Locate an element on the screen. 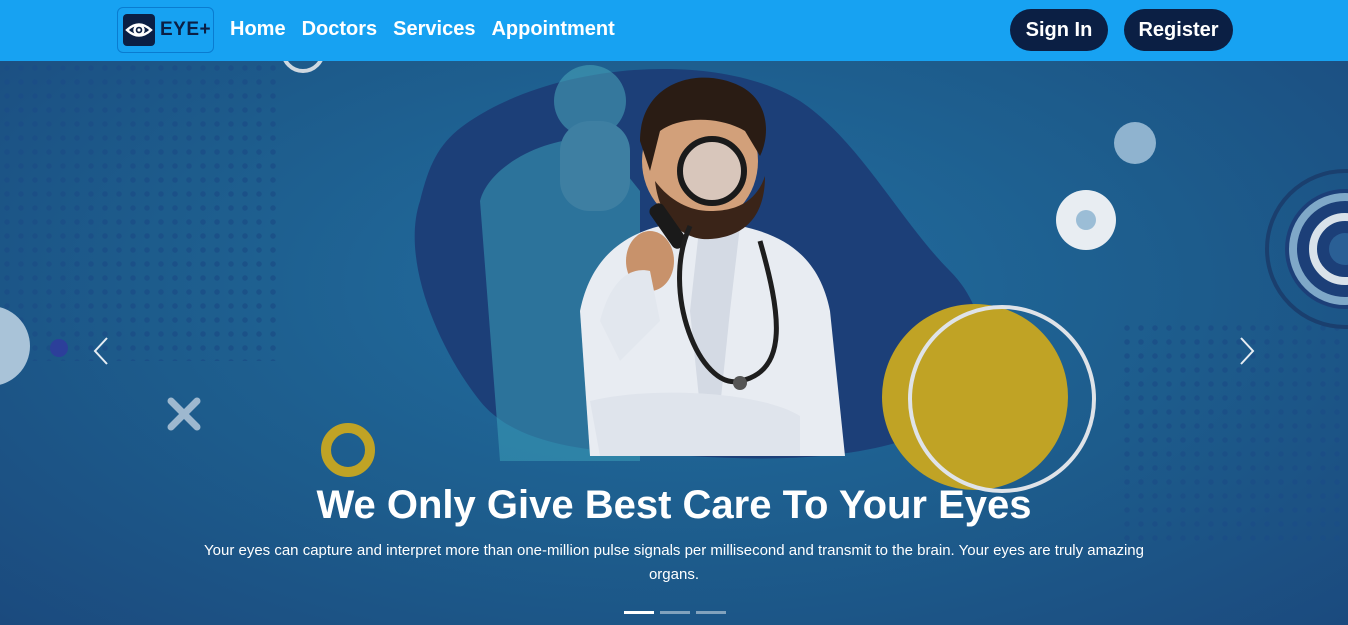  carousel-prev-button is located at coordinates (101, 351).